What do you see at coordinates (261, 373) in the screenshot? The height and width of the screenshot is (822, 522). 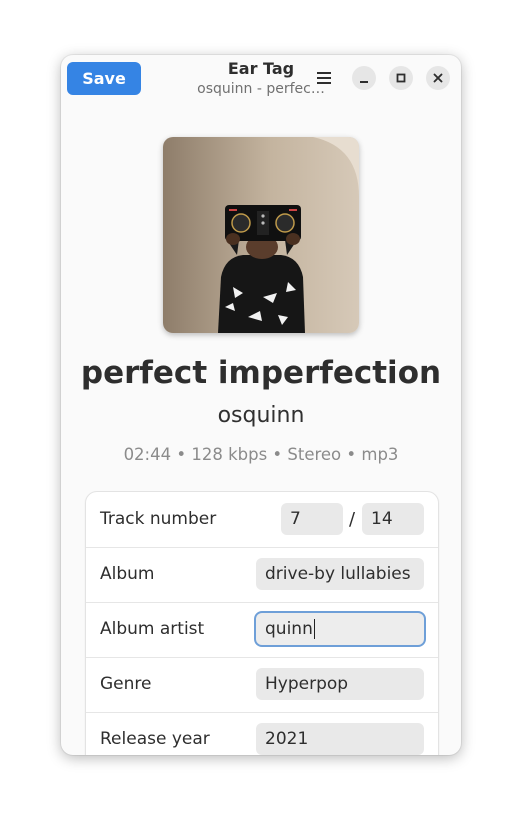 I see `song-title: perfect imperfection` at bounding box center [261, 373].